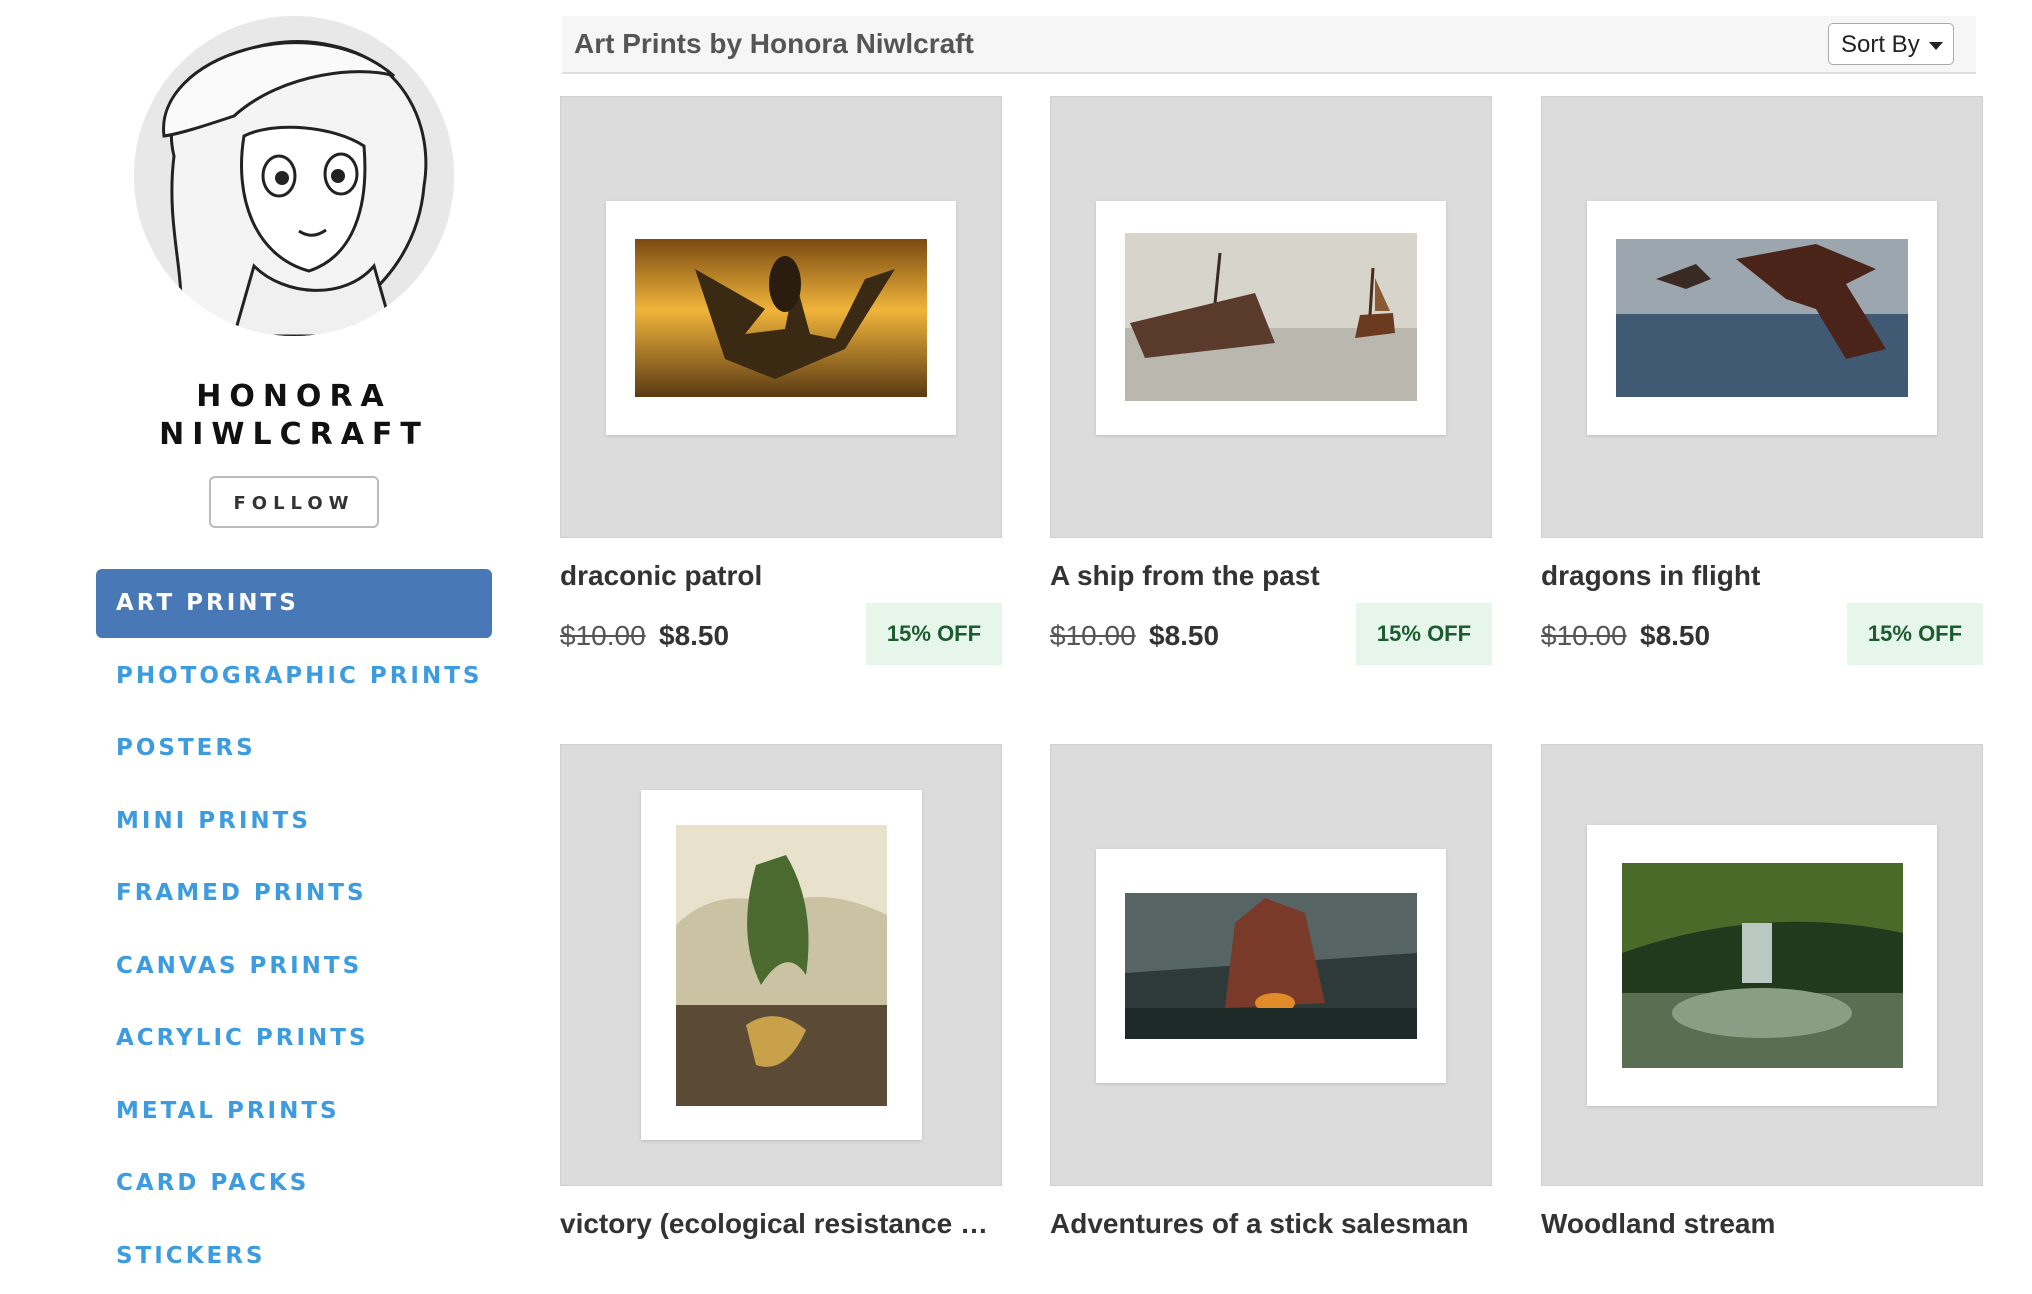 The image size is (2032, 1294). Describe the element at coordinates (1880, 44) in the screenshot. I see `sort-by-label: Sort By` at that location.